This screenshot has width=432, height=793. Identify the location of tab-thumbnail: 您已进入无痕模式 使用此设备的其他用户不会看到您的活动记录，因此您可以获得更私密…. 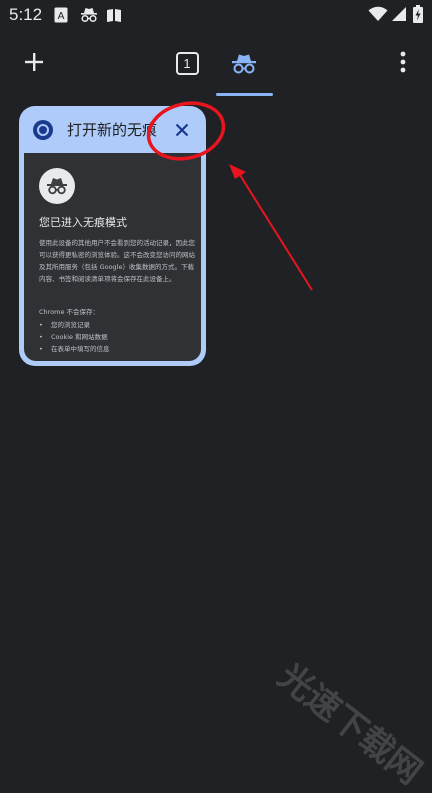
(112, 257).